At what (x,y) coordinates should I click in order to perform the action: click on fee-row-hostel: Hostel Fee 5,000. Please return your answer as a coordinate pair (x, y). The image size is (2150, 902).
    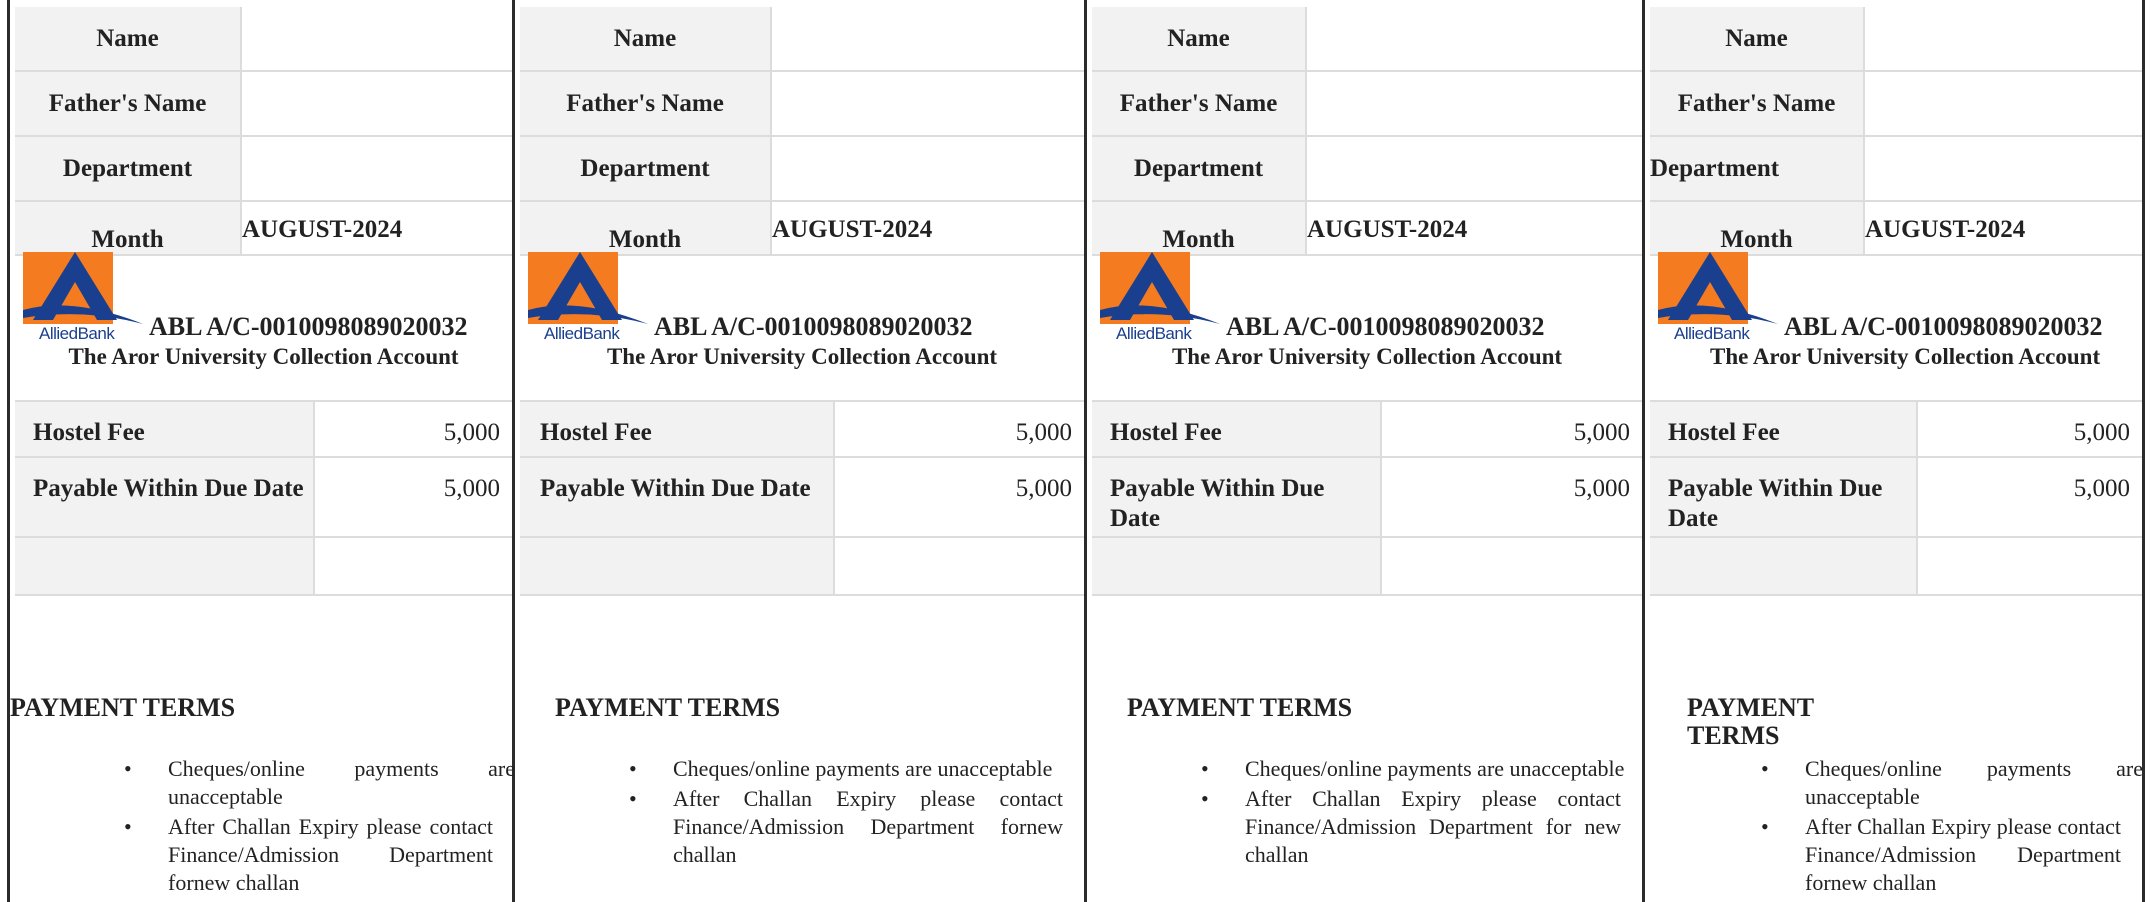
    Looking at the image, I should click on (1367, 430).